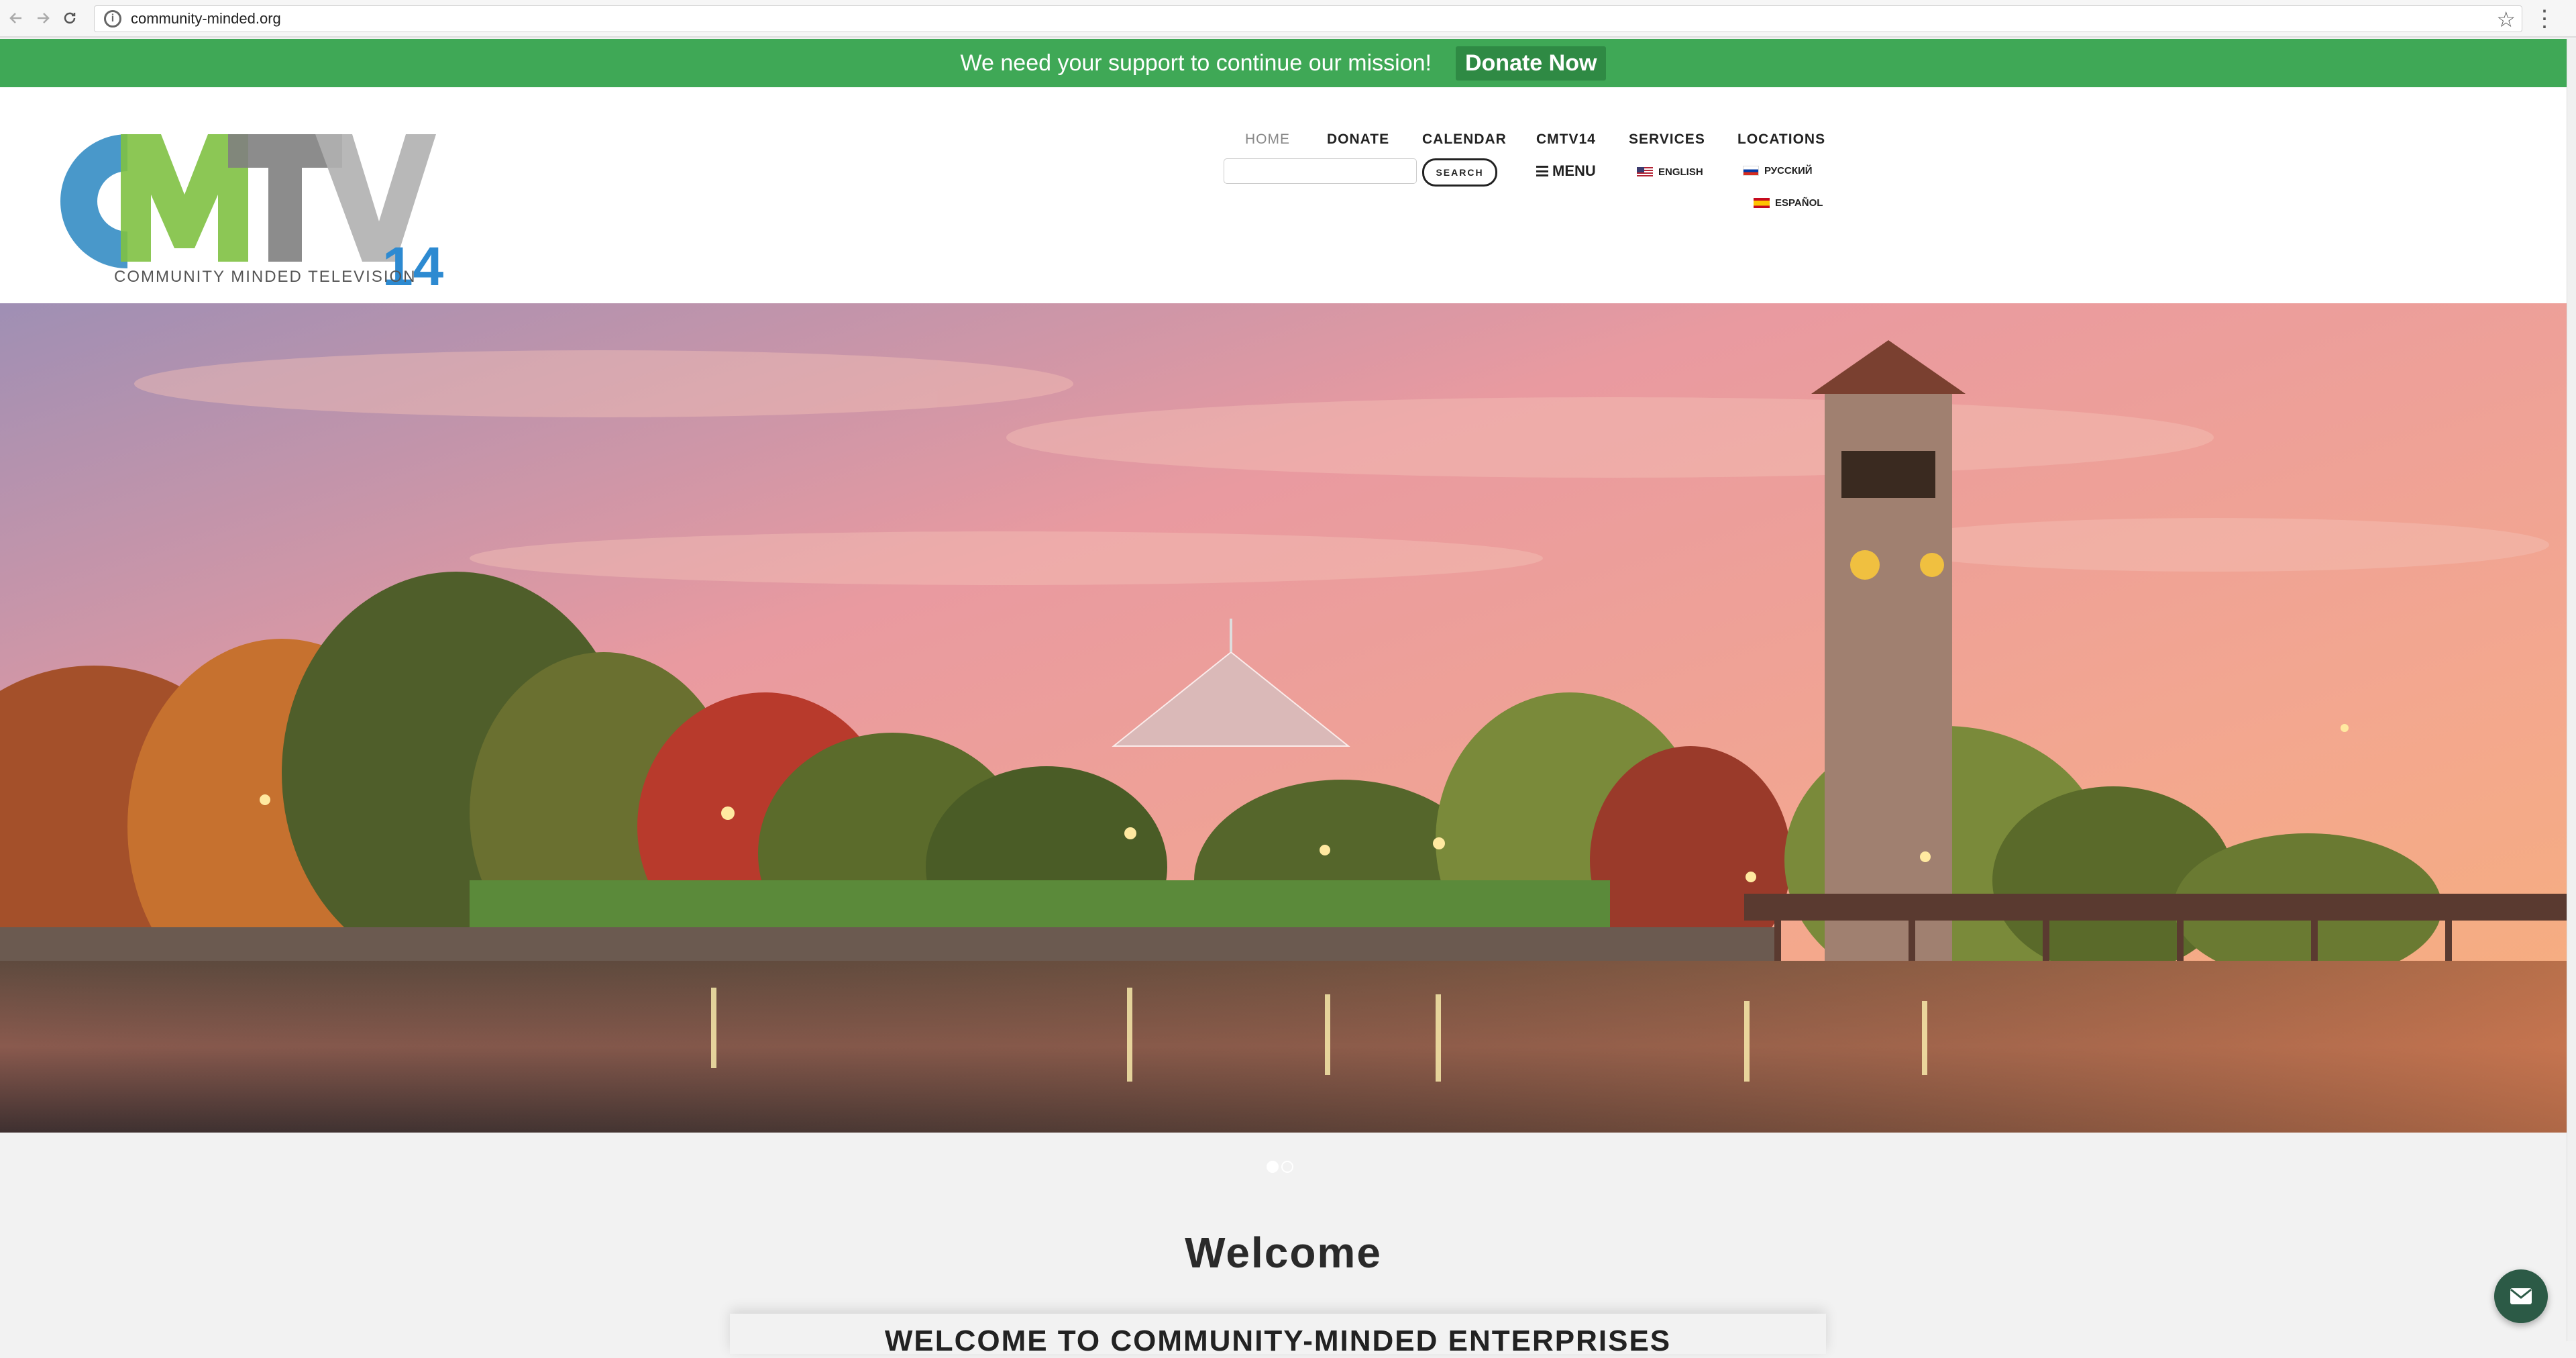 This screenshot has height=1358, width=2576. I want to click on arrow-left-icon, so click(15, 18).